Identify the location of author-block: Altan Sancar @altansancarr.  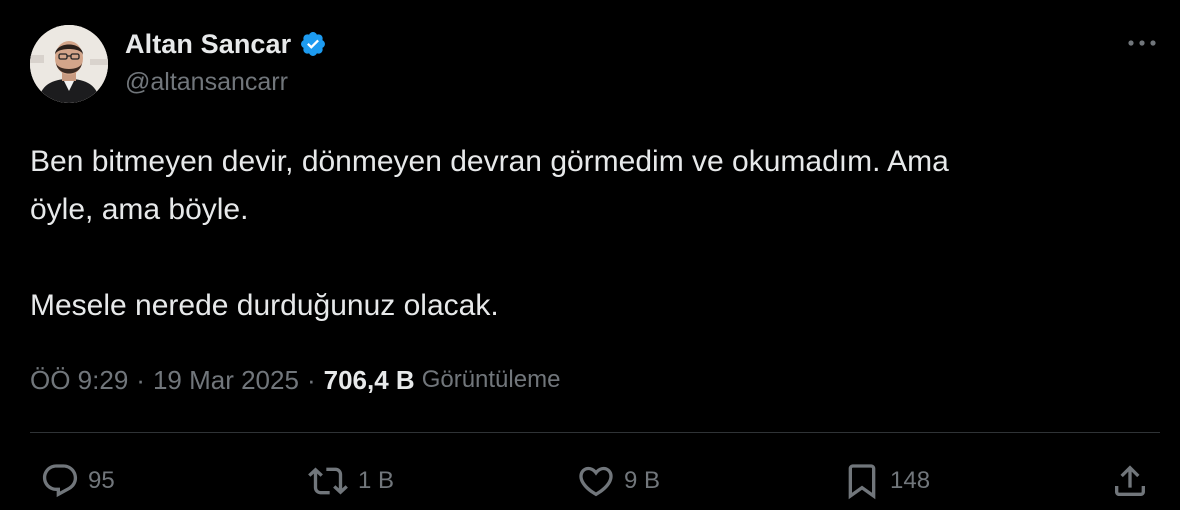
(226, 60).